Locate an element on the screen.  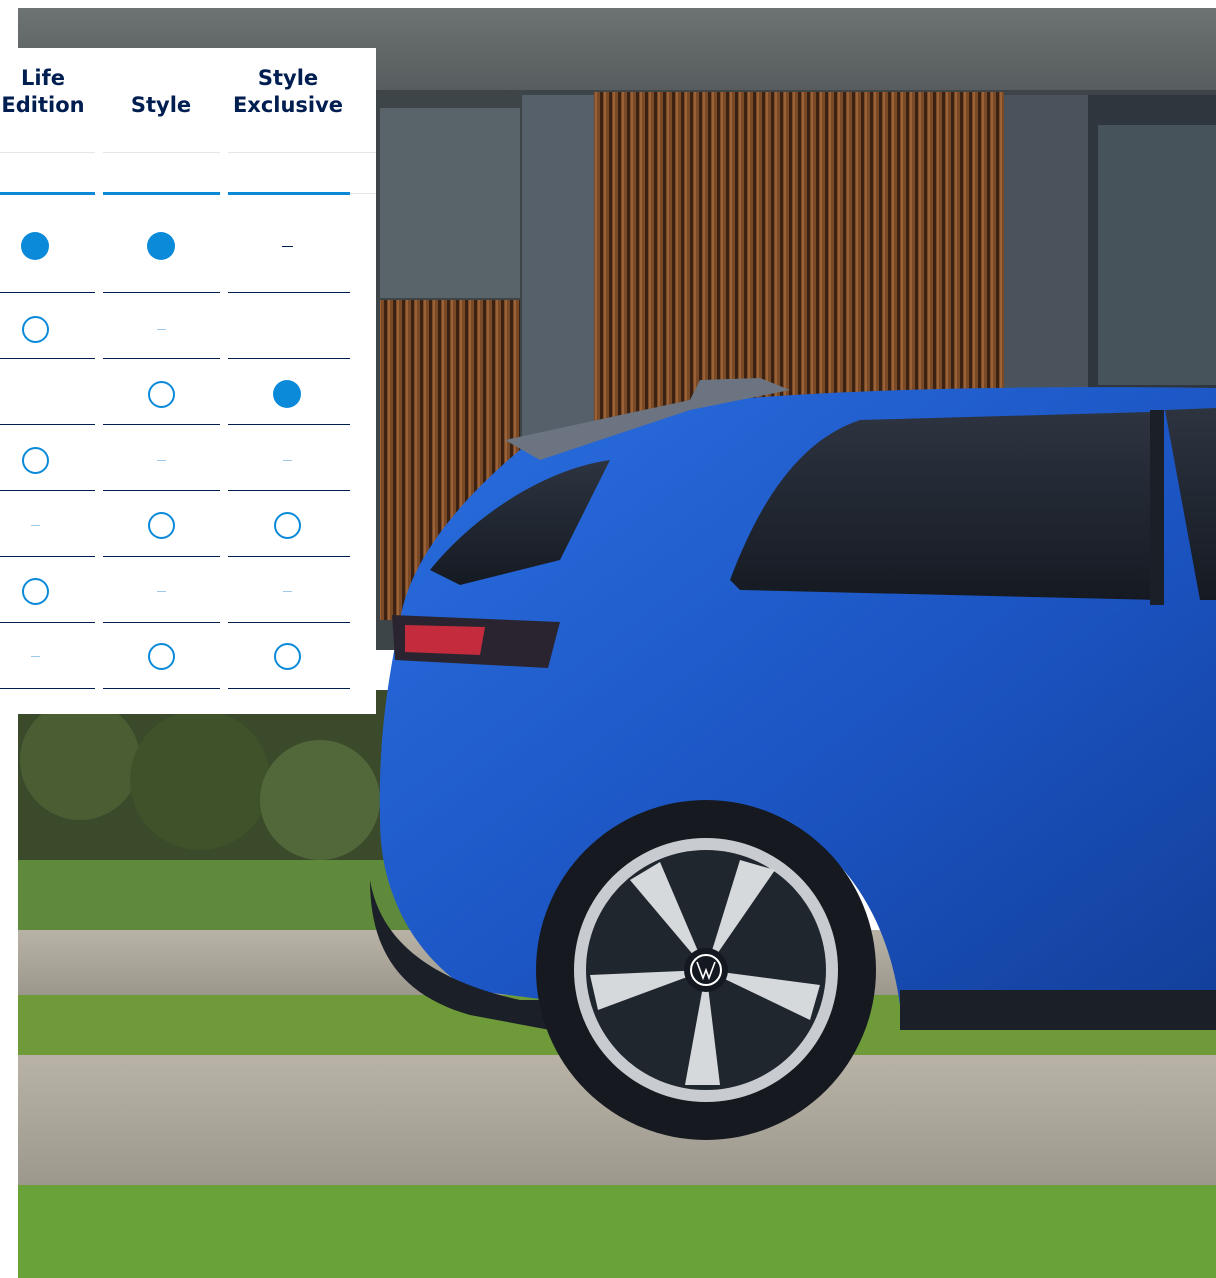
column-header-life-edition: Life Edition is located at coordinates (51, 92).